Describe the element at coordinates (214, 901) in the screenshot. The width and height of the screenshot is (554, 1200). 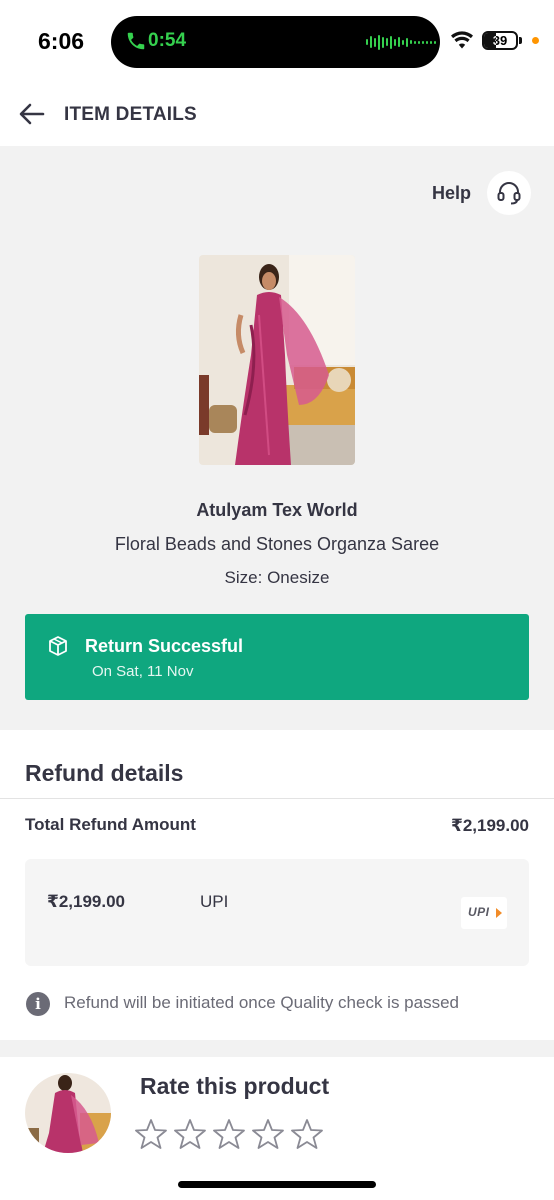
I see `payment-method: UPI` at that location.